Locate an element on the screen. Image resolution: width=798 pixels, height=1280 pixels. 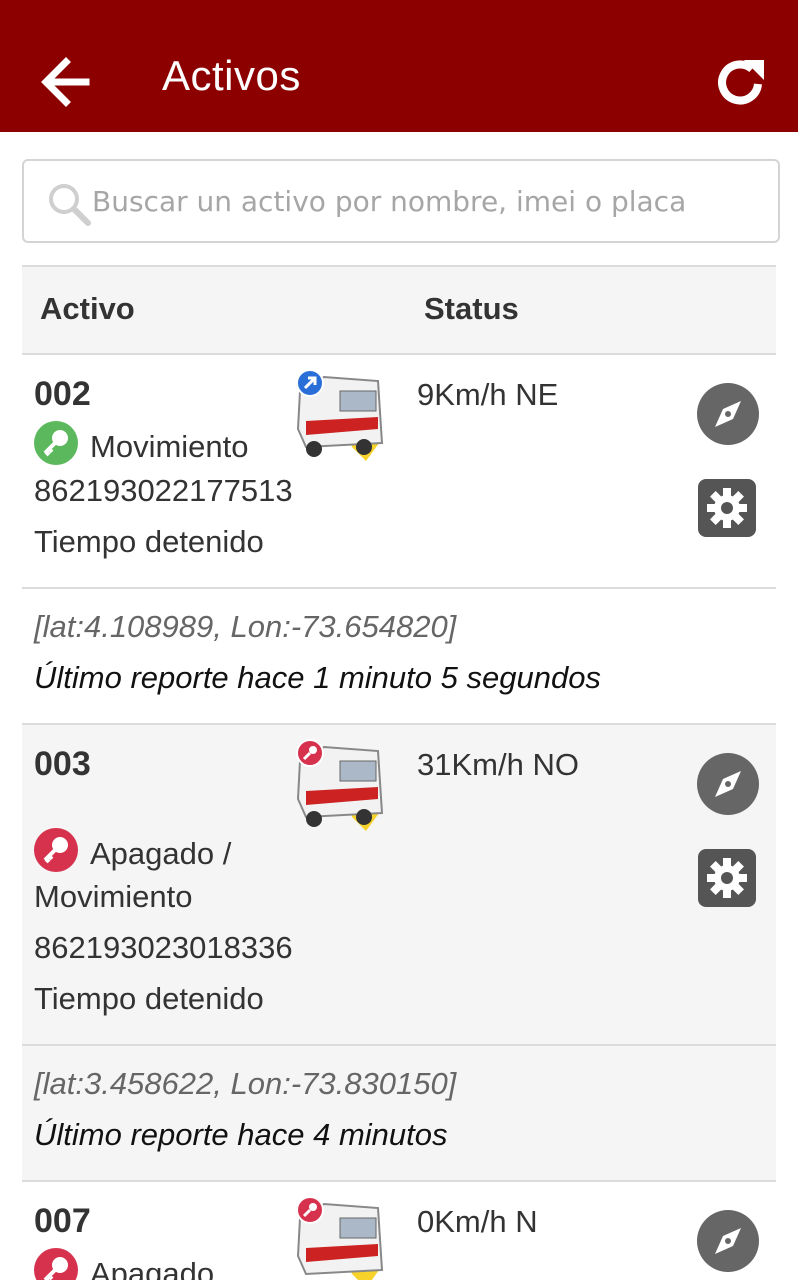
page-title: Activos is located at coordinates (231, 75).